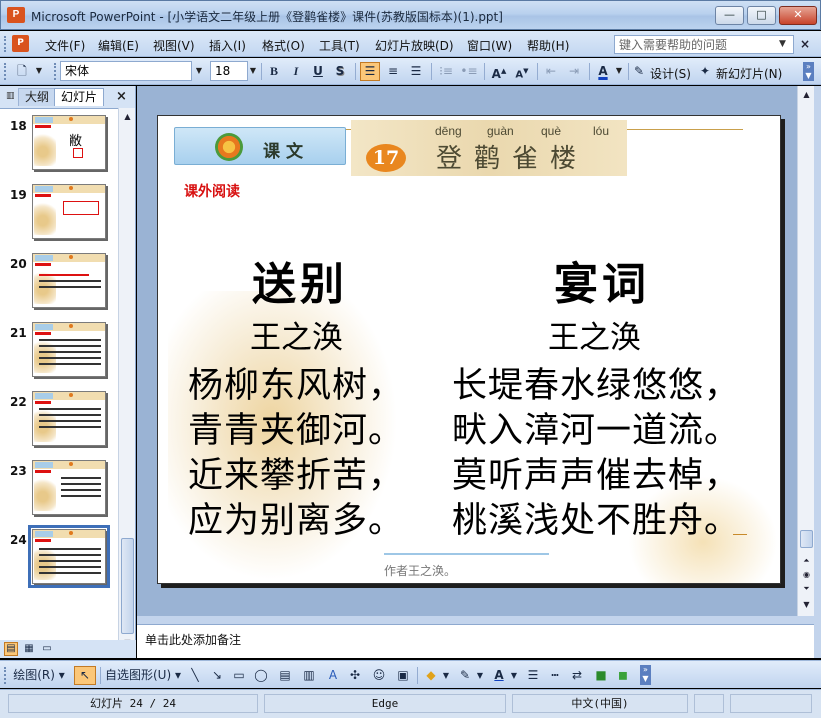  Describe the element at coordinates (318, 71) in the screenshot. I see `underline-button: U` at that location.